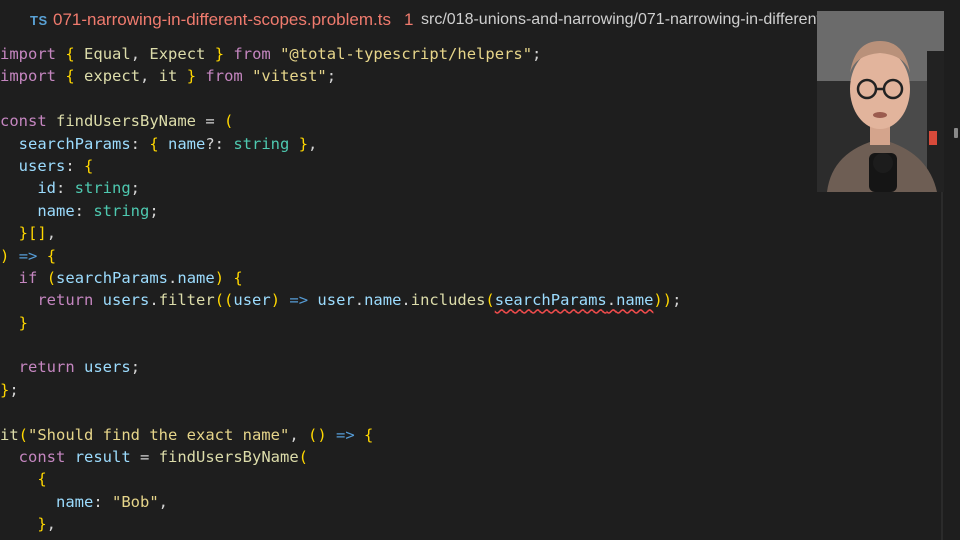 The height and width of the screenshot is (540, 960). What do you see at coordinates (98, 210) in the screenshot?
I see `code-line-text: name: string;` at bounding box center [98, 210].